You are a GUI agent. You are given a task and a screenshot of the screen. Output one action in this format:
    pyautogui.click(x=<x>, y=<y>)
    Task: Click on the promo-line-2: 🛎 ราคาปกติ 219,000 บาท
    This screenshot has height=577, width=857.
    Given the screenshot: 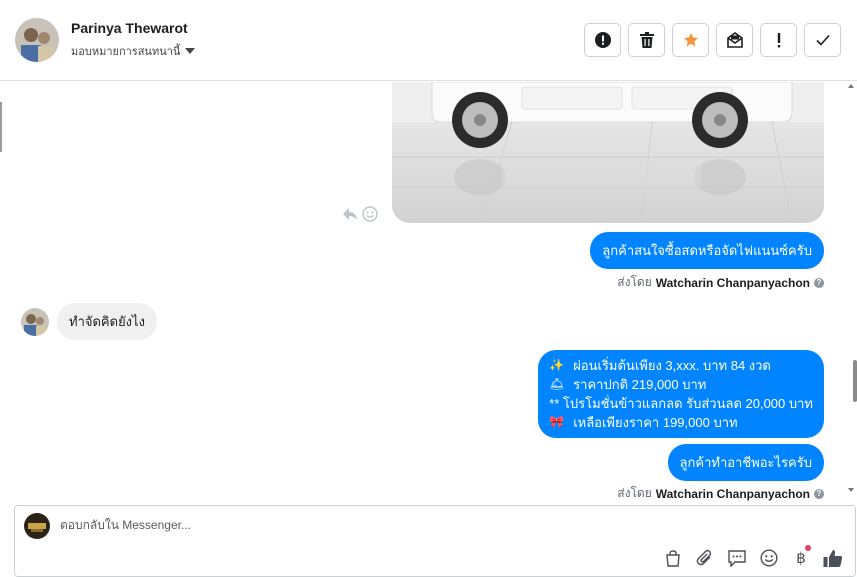 What is the action you would take?
    pyautogui.click(x=628, y=384)
    